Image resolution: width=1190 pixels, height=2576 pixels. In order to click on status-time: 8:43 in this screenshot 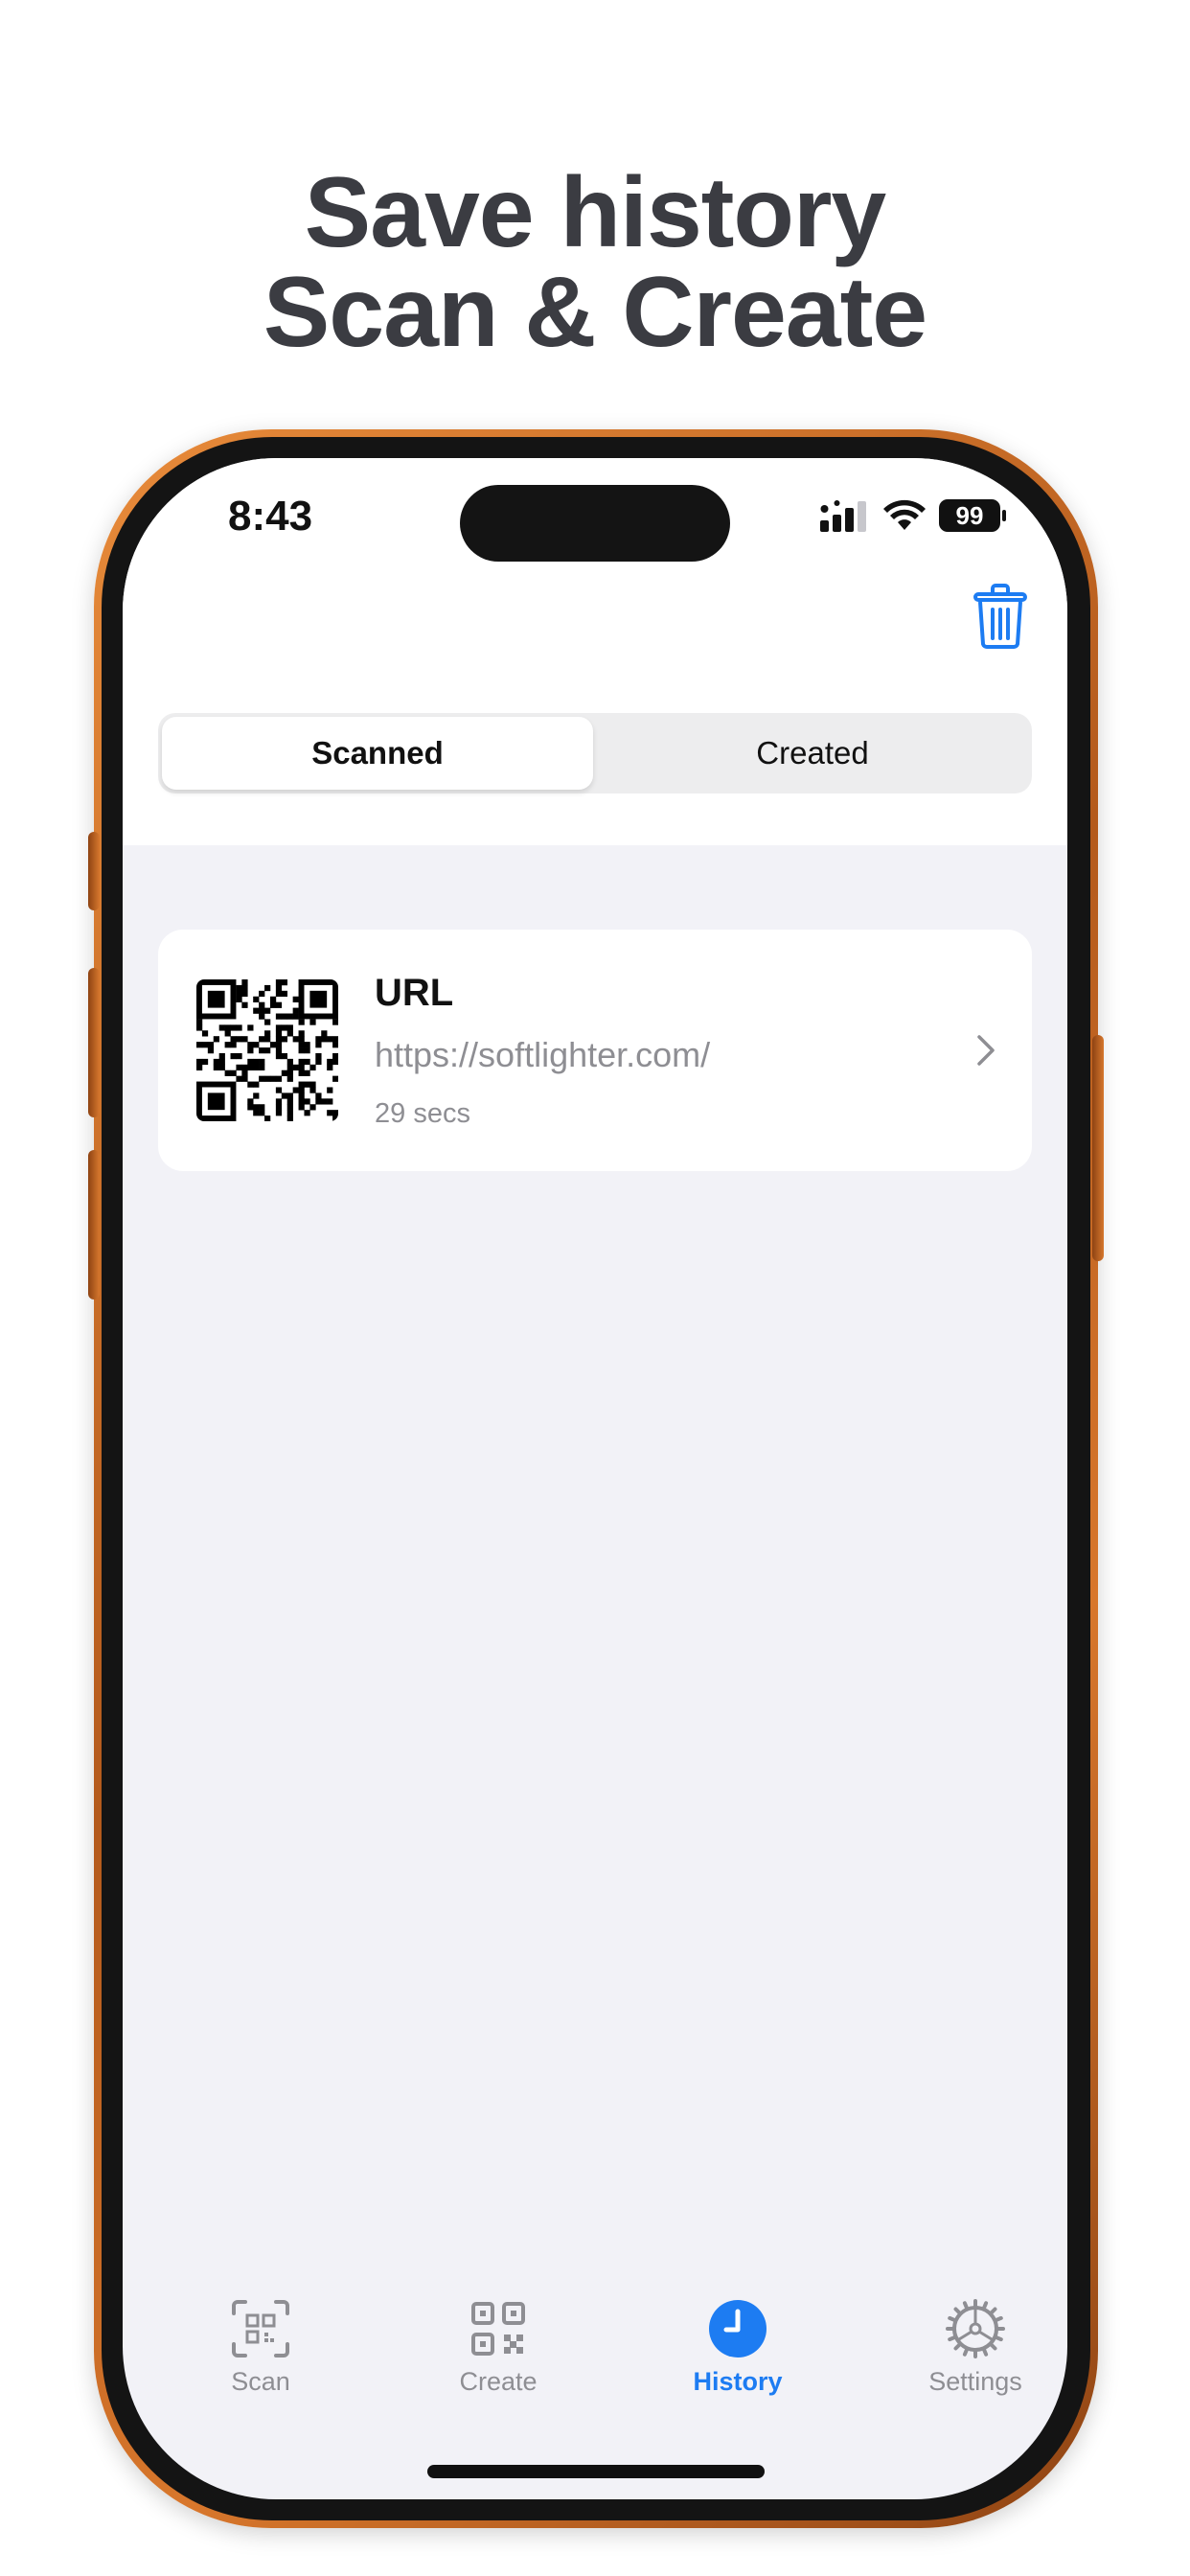, I will do `click(271, 516)`.